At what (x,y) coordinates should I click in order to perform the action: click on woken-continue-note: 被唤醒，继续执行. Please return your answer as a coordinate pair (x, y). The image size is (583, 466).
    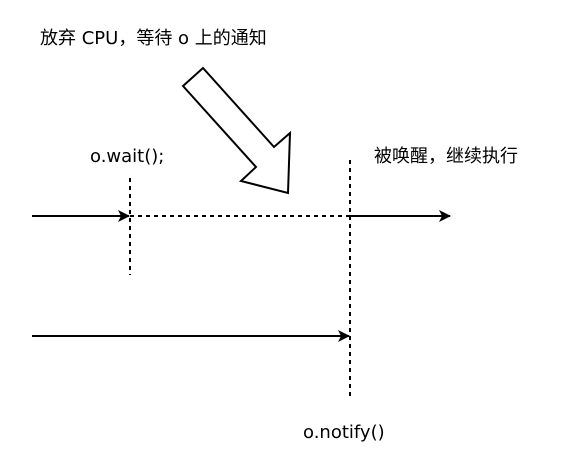
    Looking at the image, I should click on (446, 156).